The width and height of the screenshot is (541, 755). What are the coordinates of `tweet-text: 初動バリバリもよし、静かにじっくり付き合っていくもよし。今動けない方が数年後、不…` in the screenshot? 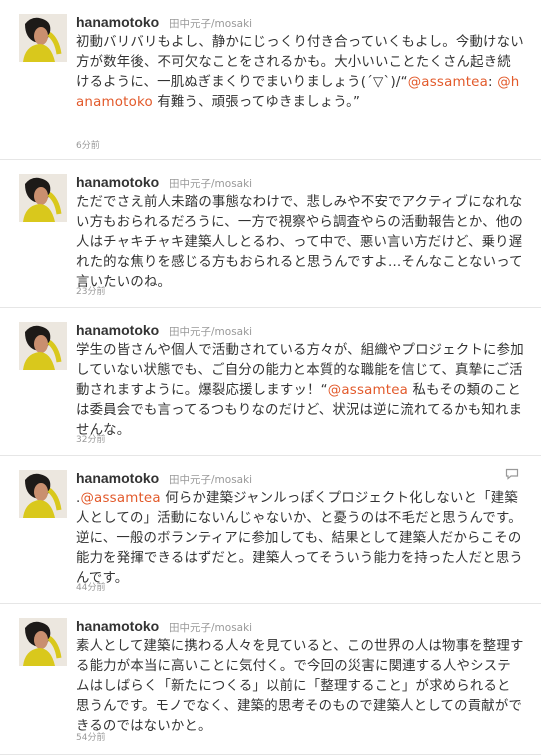 It's located at (300, 72).